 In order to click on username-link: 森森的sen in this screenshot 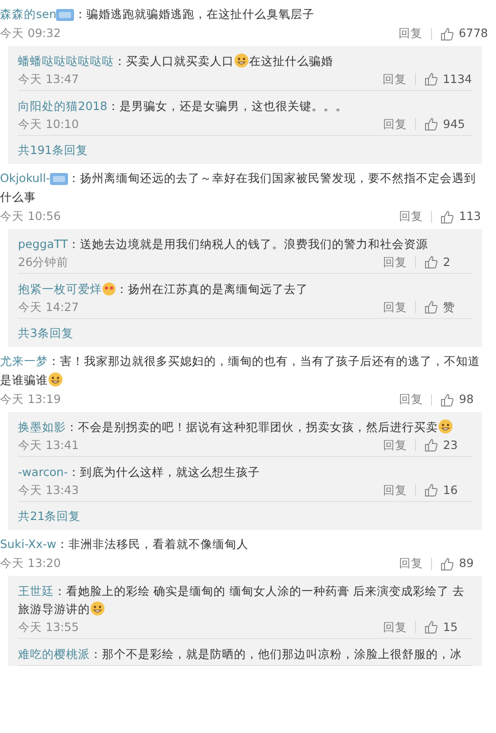, I will do `click(28, 14)`.